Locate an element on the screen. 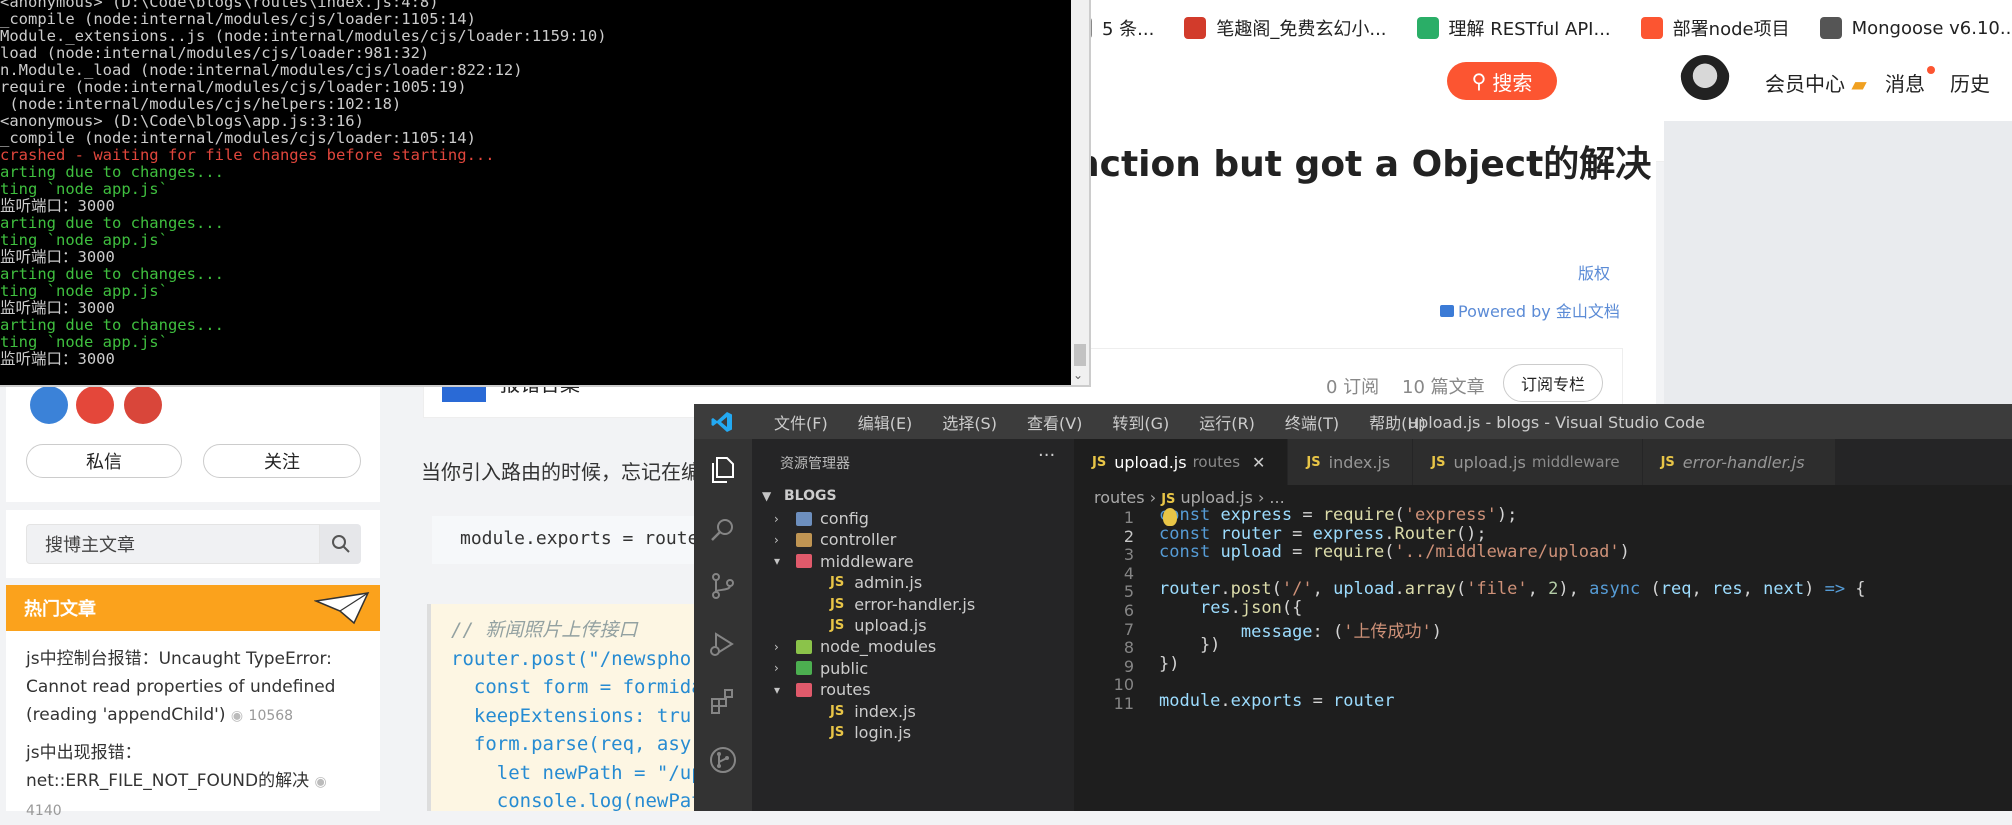 Image resolution: width=2012 pixels, height=825 pixels. breadcrumb-folder: routes is located at coordinates (1119, 497).